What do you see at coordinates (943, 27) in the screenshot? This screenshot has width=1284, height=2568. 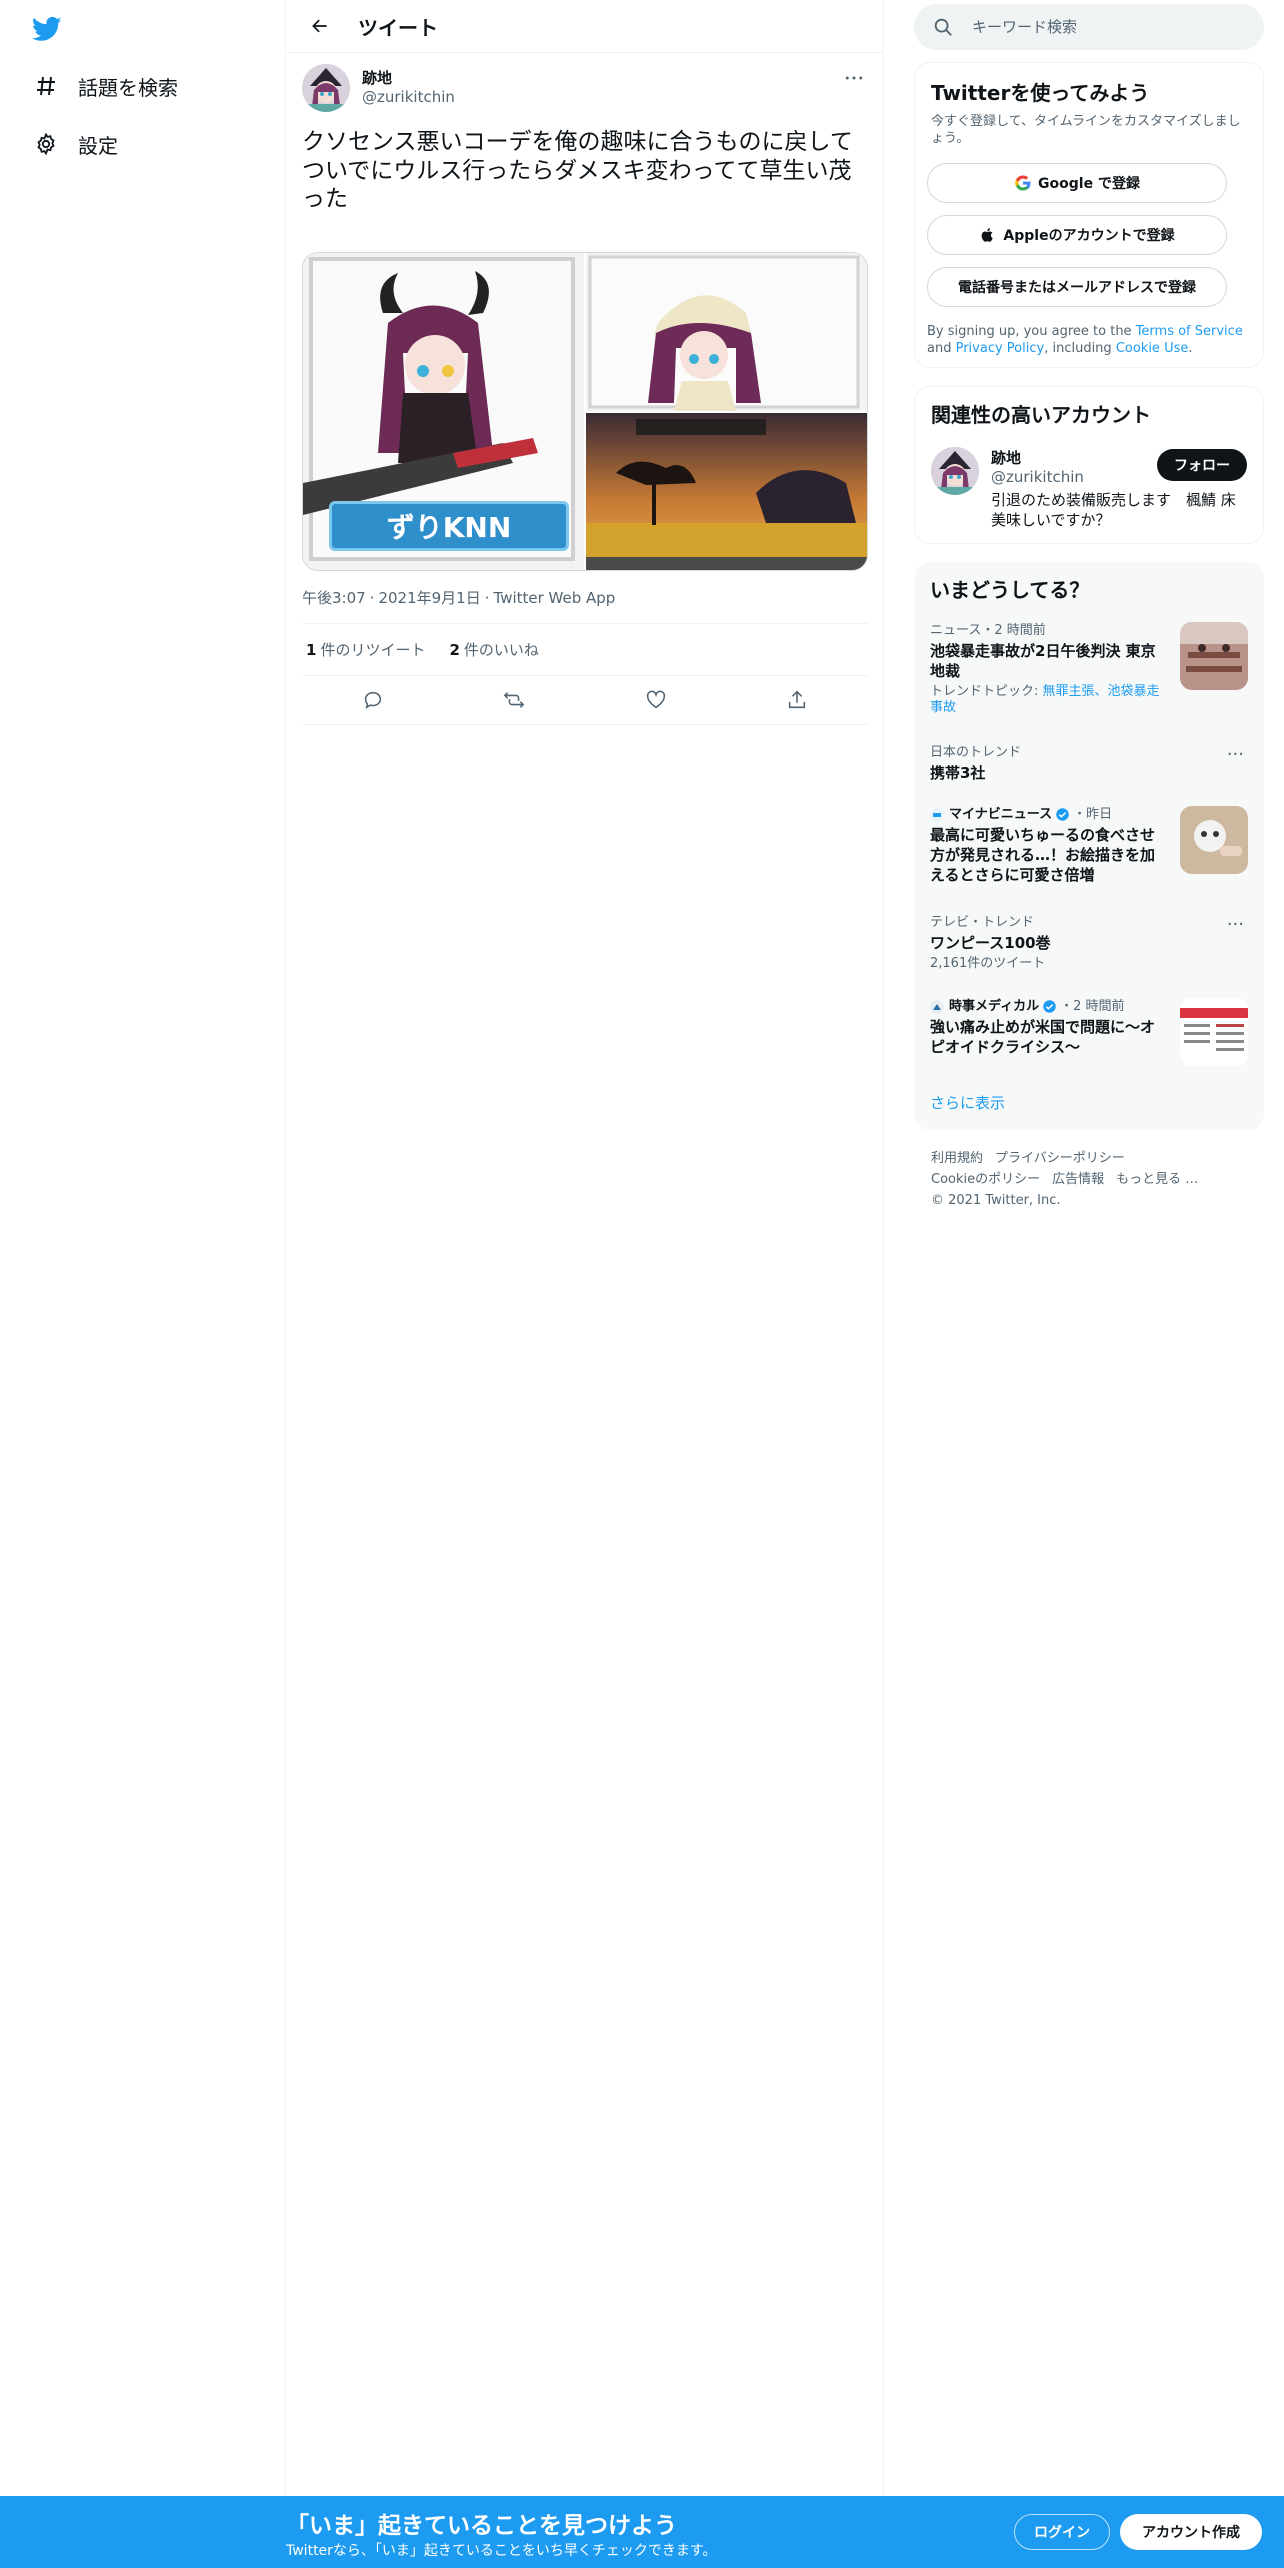 I see `search-icon` at bounding box center [943, 27].